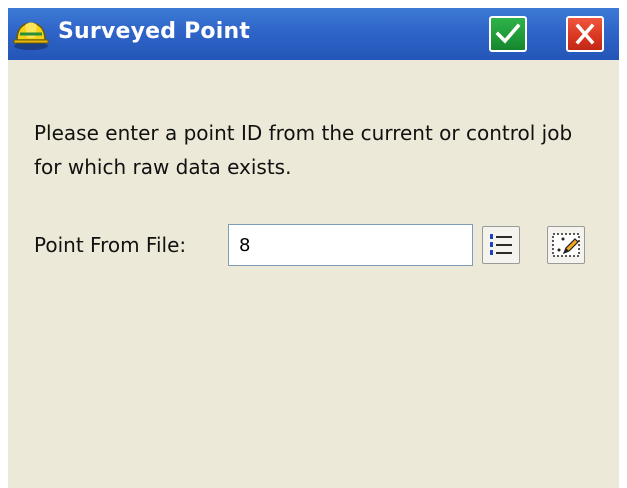 Image resolution: width=627 pixels, height=488 pixels. I want to click on hard-hat-survey-icon, so click(31, 34).